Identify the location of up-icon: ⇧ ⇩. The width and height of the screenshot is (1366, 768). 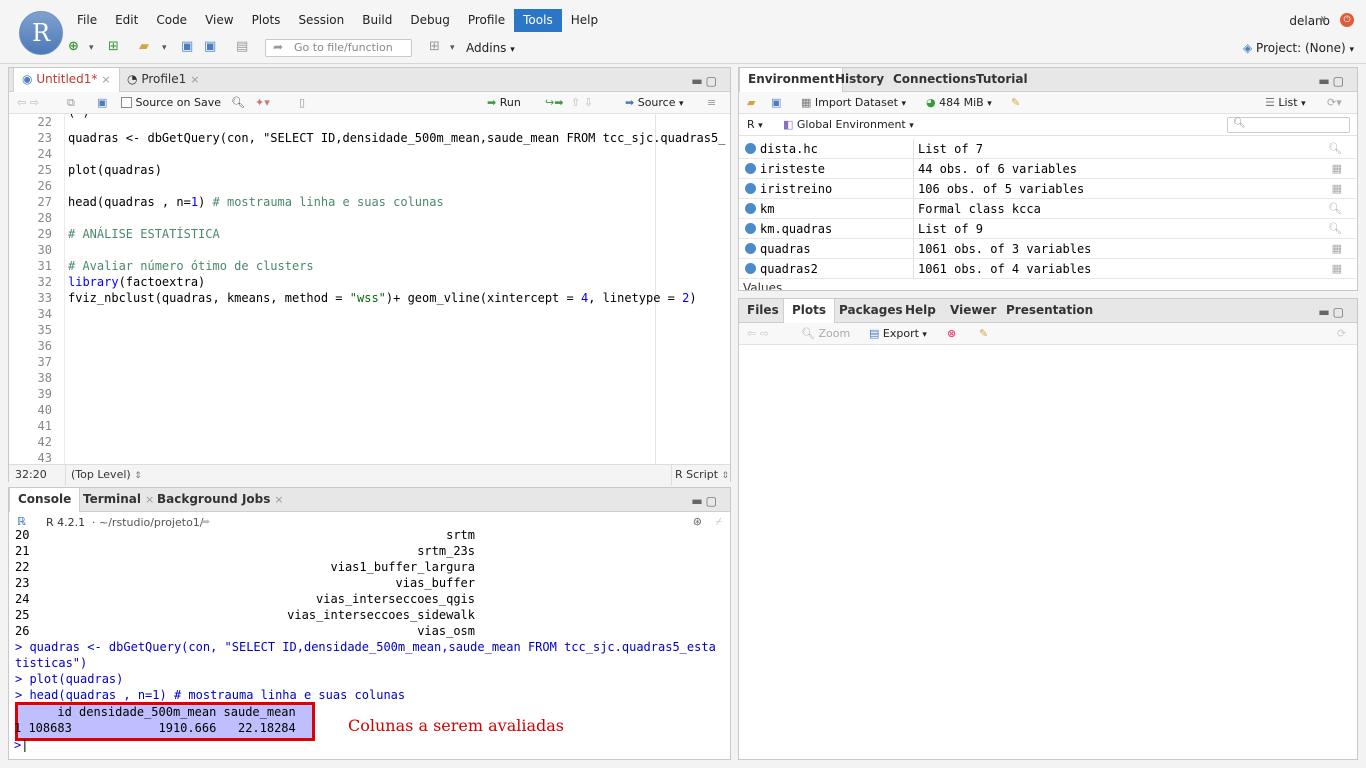
(582, 103).